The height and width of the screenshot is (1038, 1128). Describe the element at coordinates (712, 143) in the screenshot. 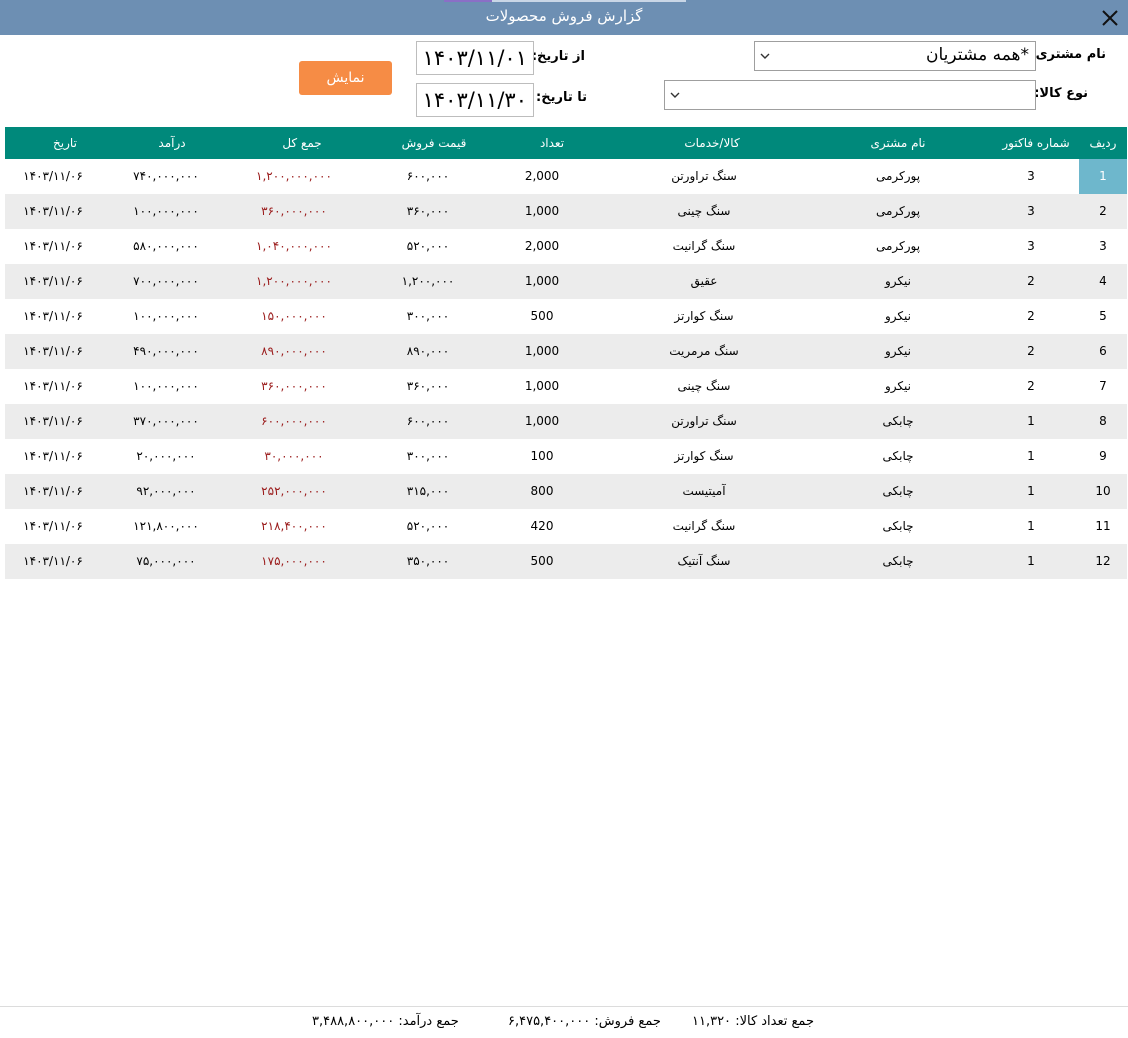

I see `col-product: کالا/خدمات` at that location.